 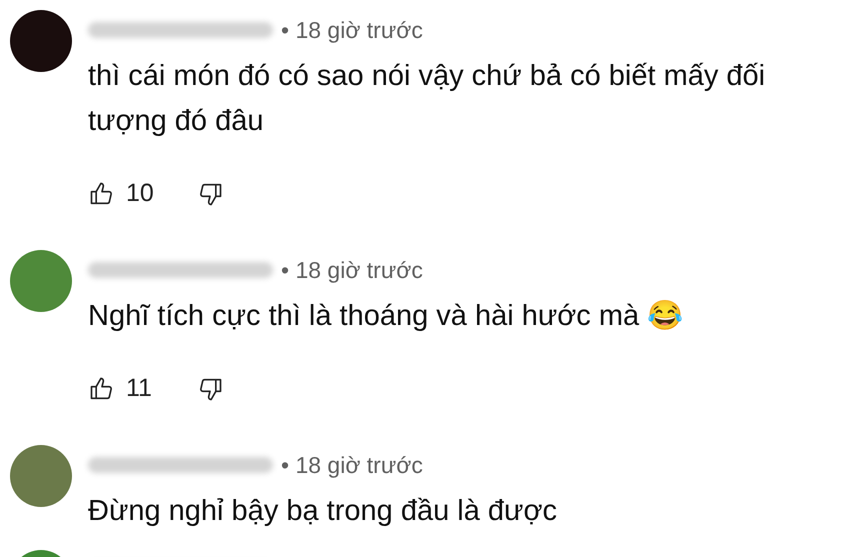 I want to click on comment-text: Đừng nghỉ bậy bạ trong đầu là được, so click(x=323, y=511).